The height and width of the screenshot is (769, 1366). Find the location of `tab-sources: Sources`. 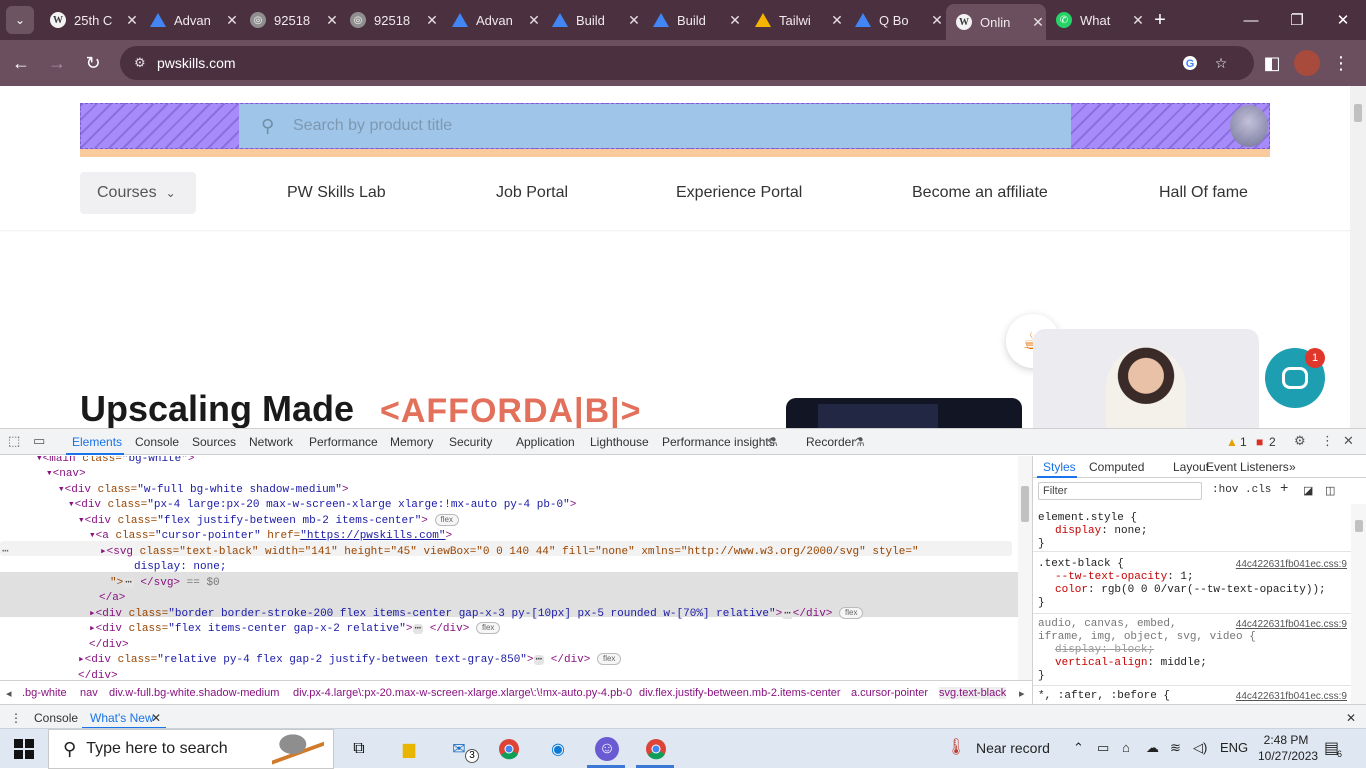

tab-sources: Sources is located at coordinates (214, 442).